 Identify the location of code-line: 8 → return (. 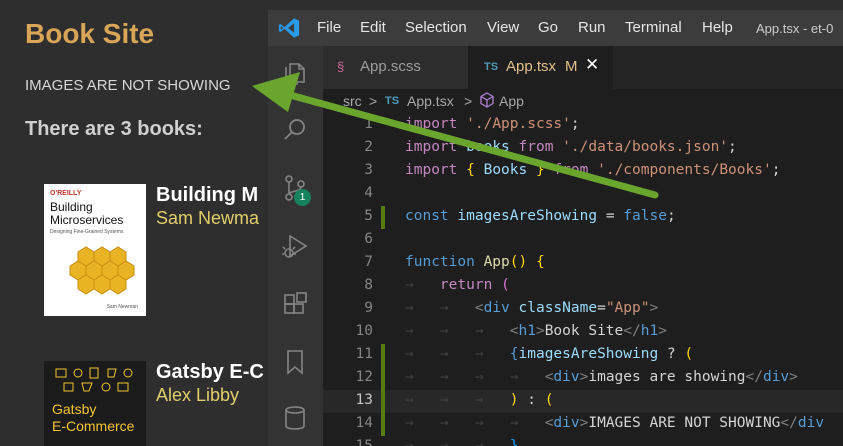
(583, 286).